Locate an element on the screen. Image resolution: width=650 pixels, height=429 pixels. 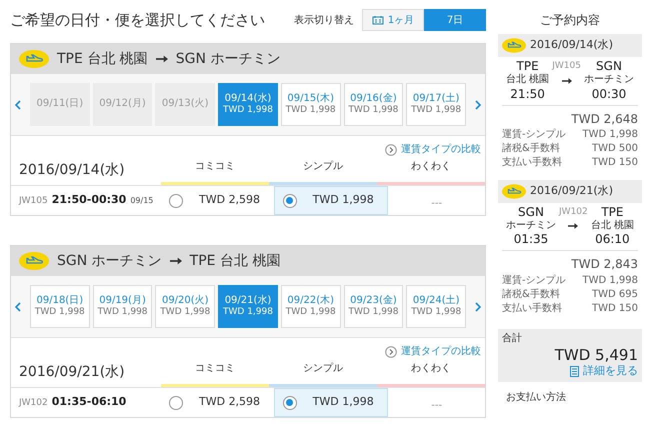
departure-time: 21:50 is located at coordinates (527, 94).